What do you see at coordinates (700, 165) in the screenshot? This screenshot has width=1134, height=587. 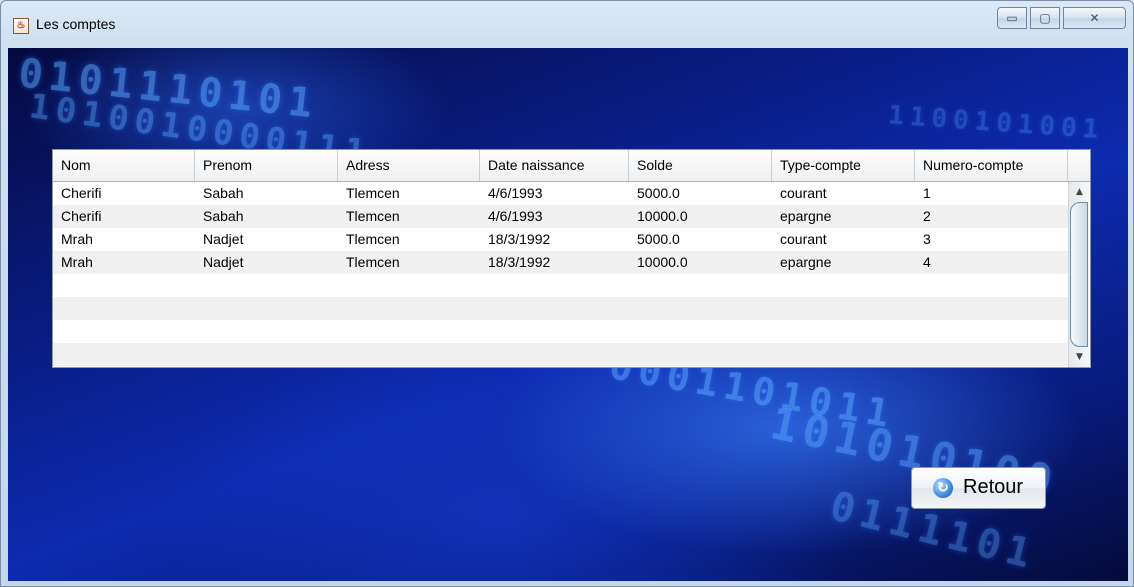 I see `column-header: Solde` at bounding box center [700, 165].